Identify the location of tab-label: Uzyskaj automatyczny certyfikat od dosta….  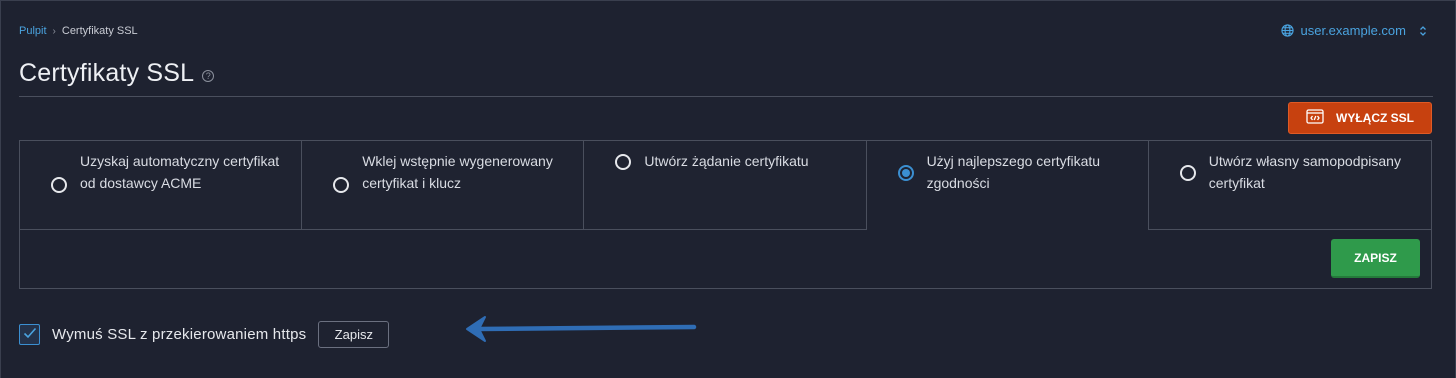
(180, 172).